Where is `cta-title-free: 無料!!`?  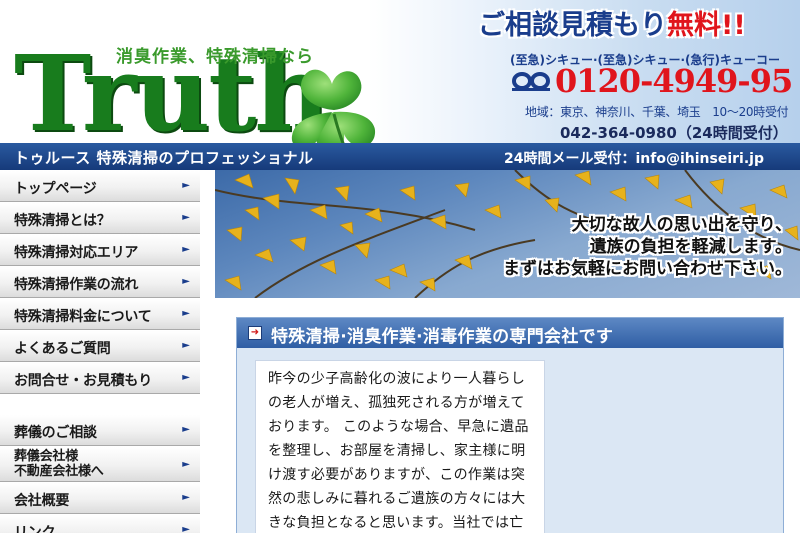
cta-title-free: 無料!! is located at coordinates (706, 25).